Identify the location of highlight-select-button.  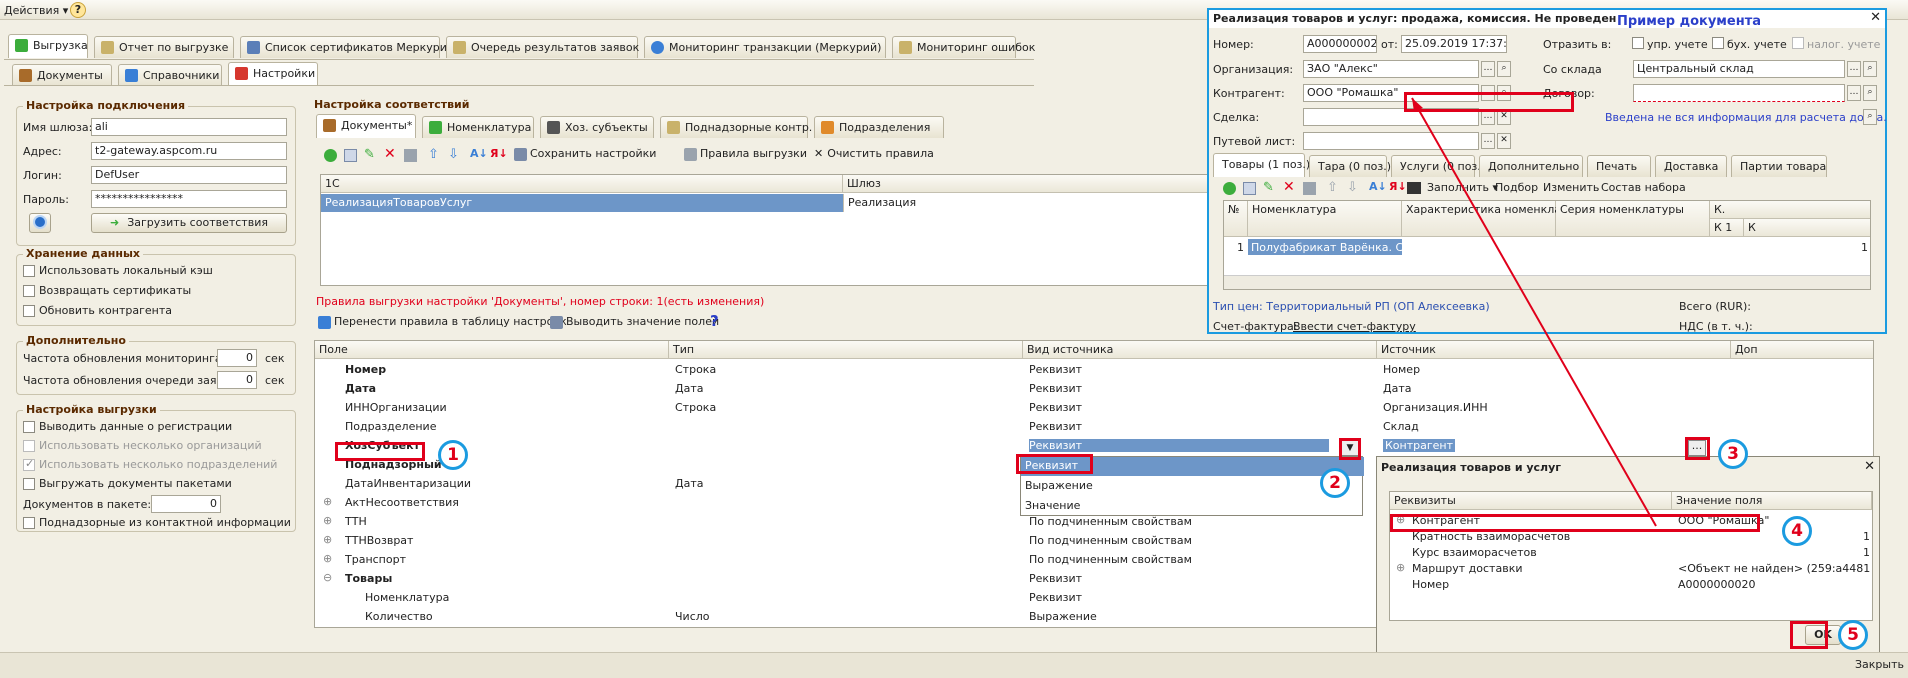
(1697, 448).